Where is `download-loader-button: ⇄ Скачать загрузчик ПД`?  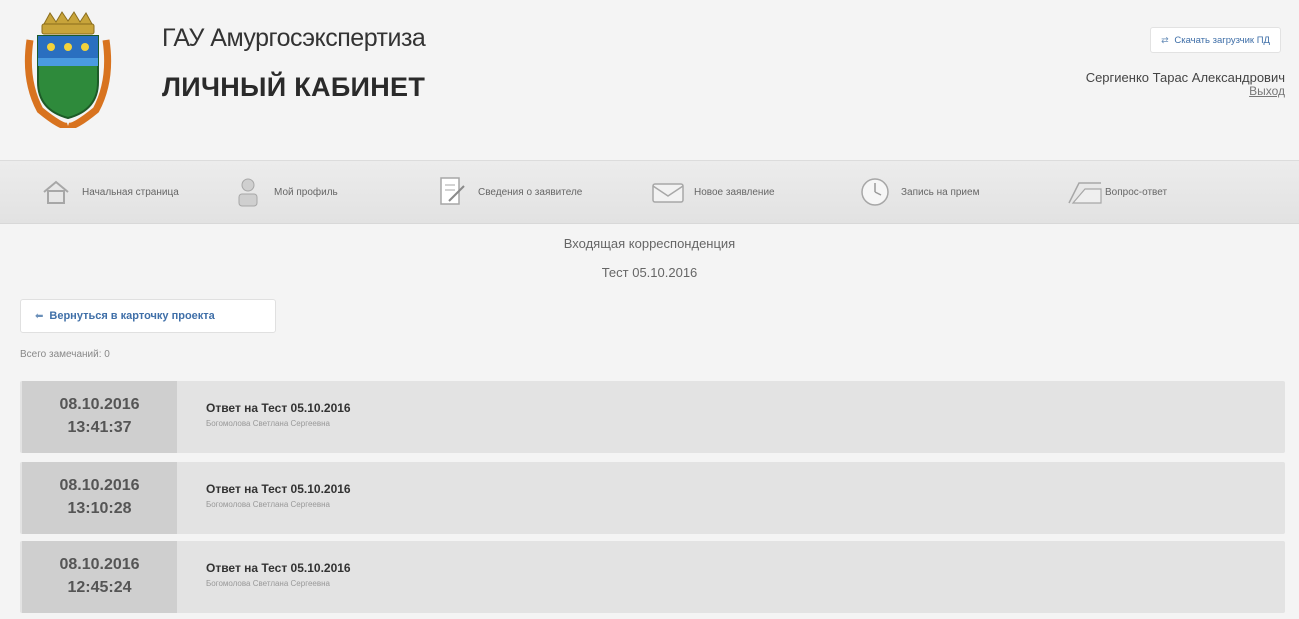 download-loader-button: ⇄ Скачать загрузчик ПД is located at coordinates (1215, 40).